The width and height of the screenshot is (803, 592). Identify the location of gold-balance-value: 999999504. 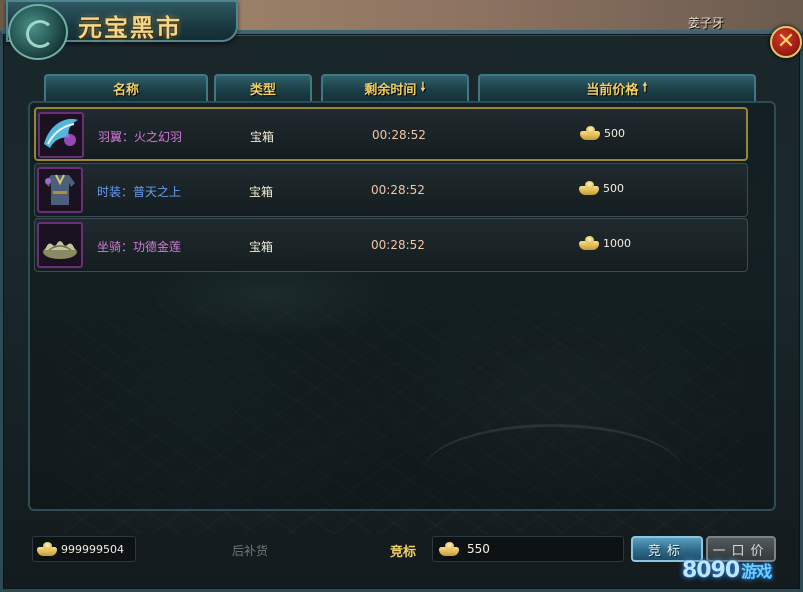
(92, 549).